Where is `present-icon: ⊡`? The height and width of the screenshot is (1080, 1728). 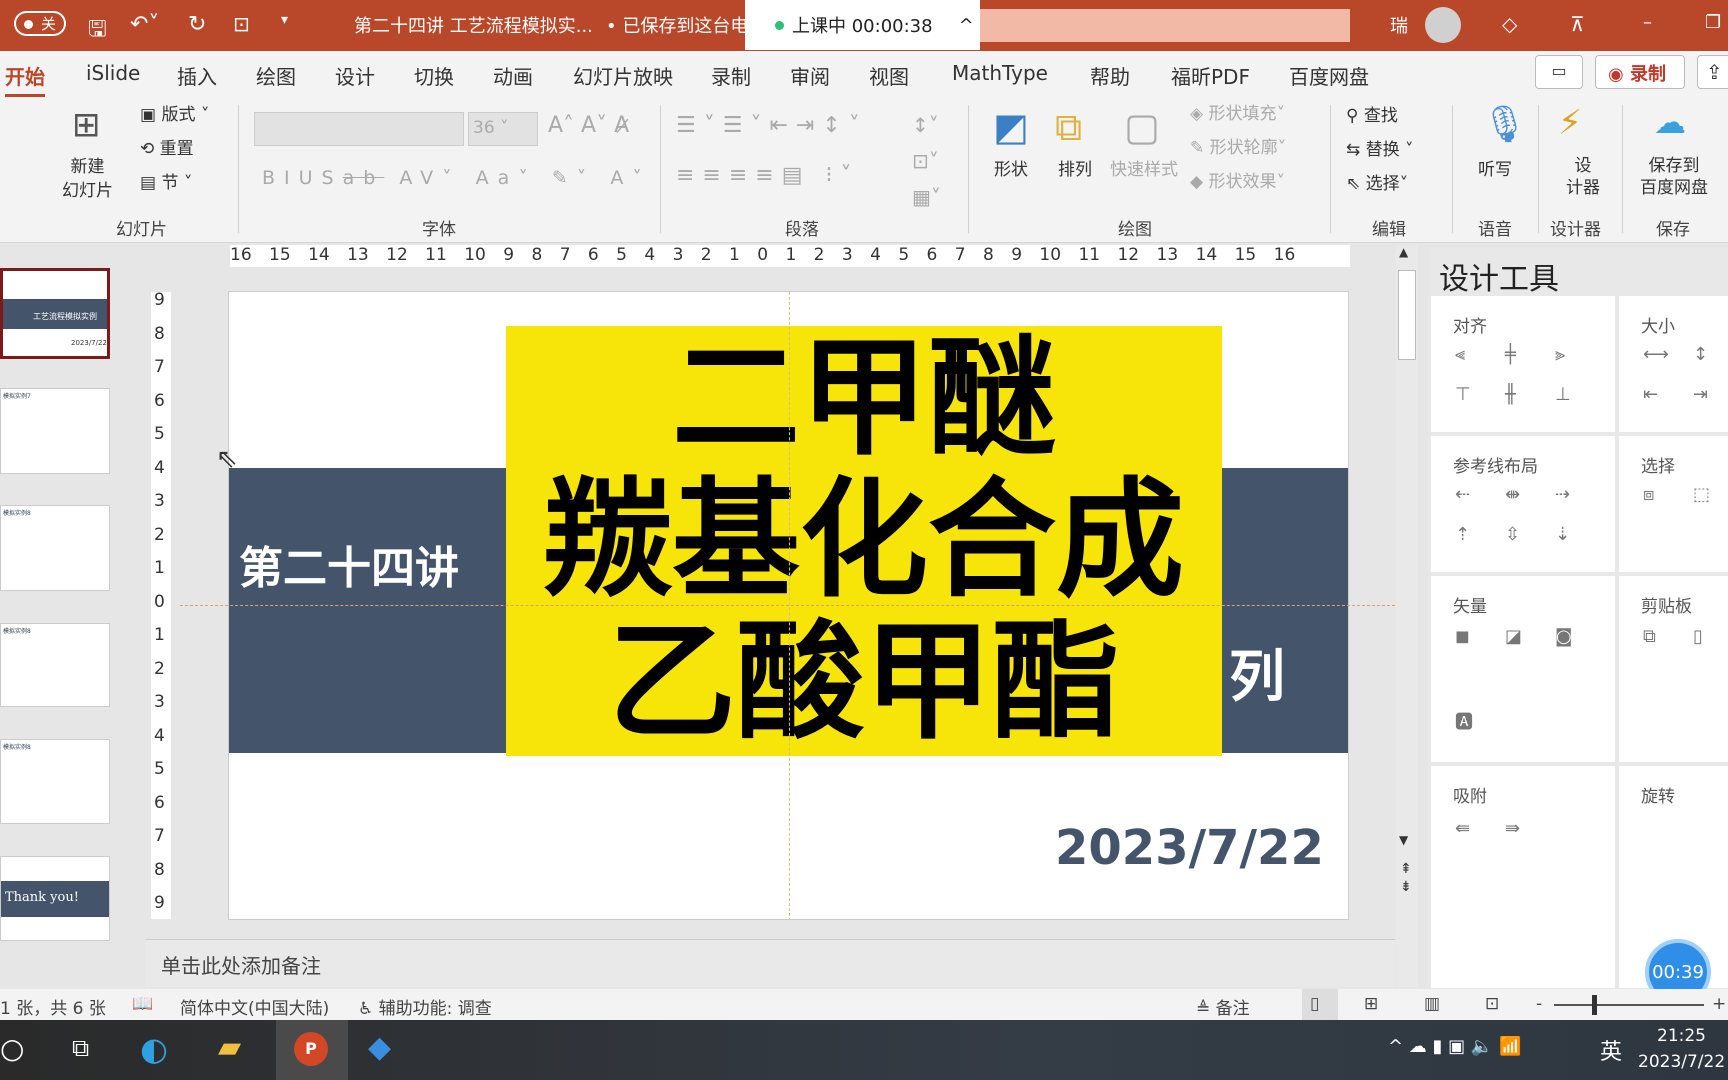
present-icon: ⊡ is located at coordinates (241, 24).